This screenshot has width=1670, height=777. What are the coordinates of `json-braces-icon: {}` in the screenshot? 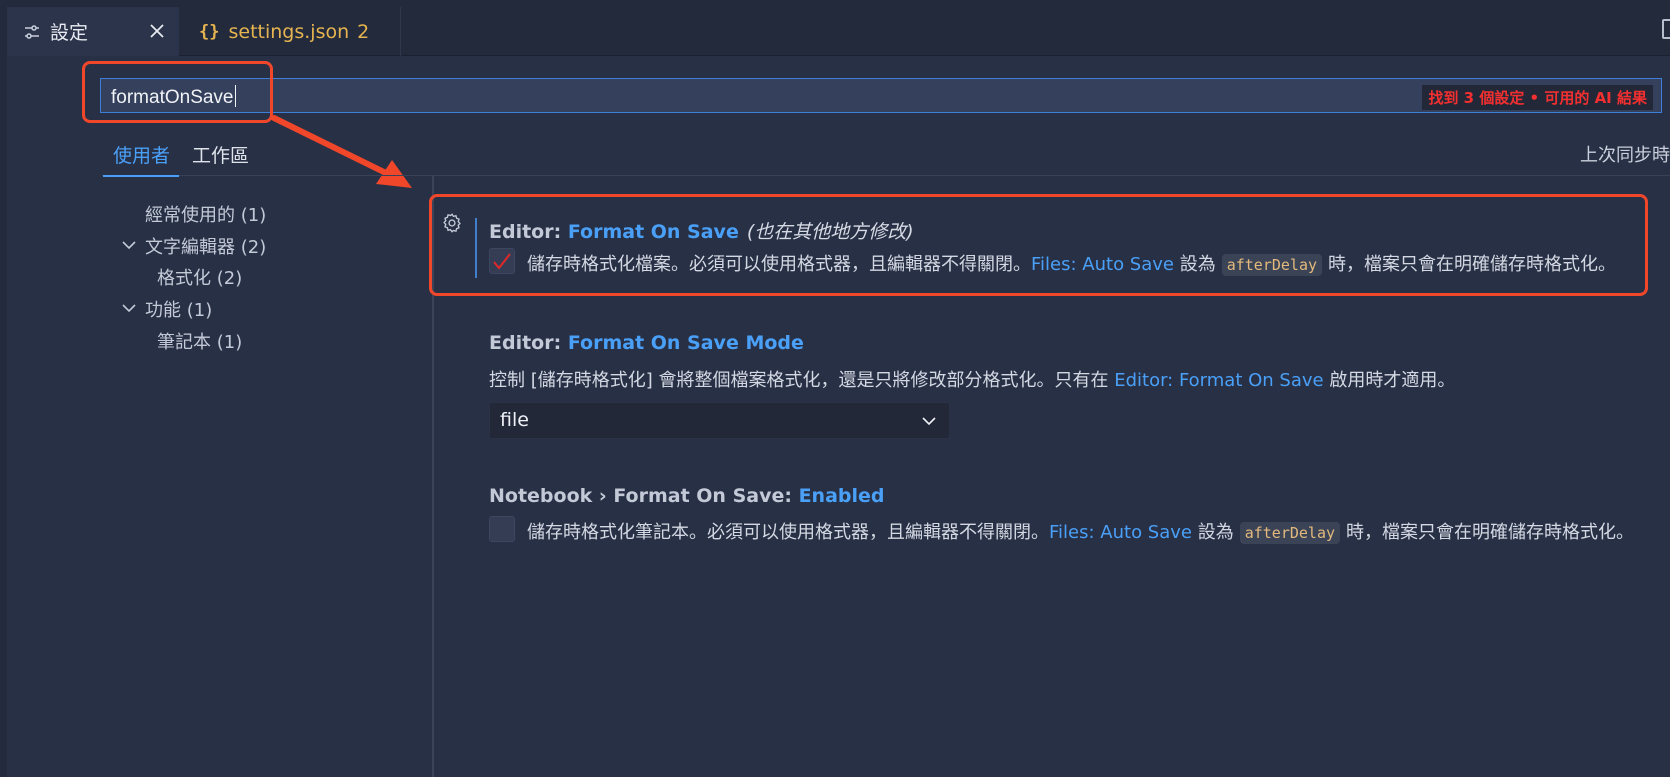 It's located at (209, 31).